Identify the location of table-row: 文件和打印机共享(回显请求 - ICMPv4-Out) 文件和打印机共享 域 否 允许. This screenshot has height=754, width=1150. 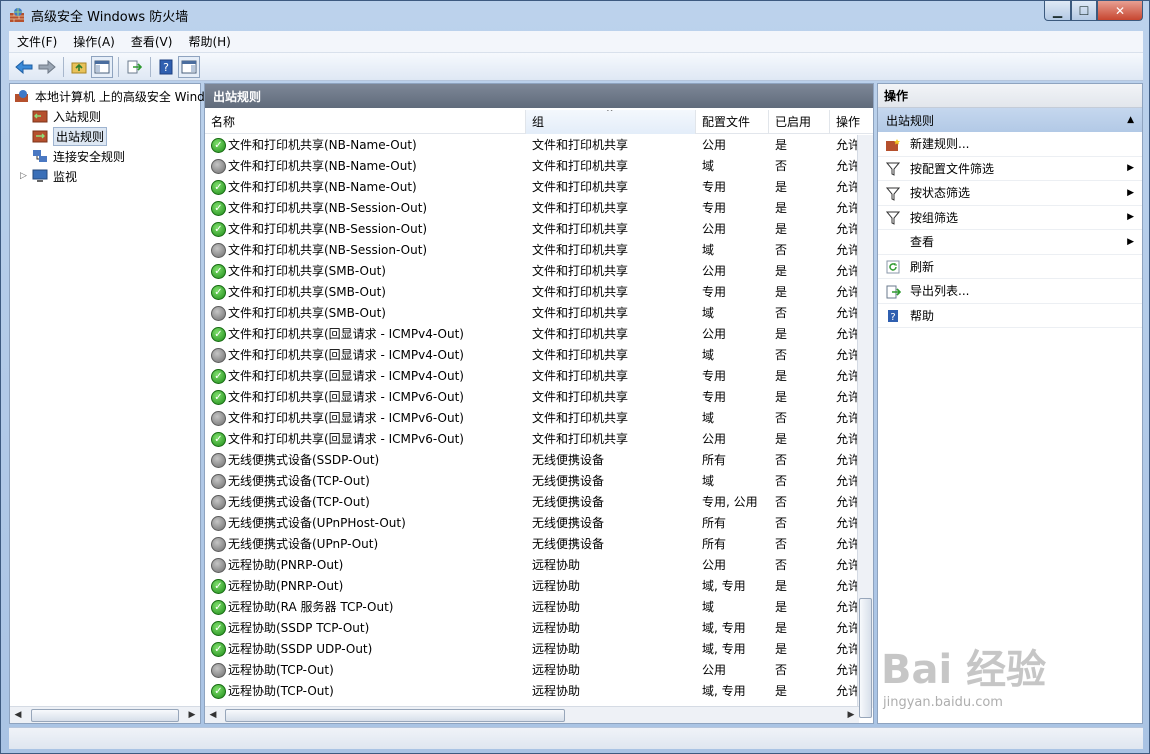
(532, 355).